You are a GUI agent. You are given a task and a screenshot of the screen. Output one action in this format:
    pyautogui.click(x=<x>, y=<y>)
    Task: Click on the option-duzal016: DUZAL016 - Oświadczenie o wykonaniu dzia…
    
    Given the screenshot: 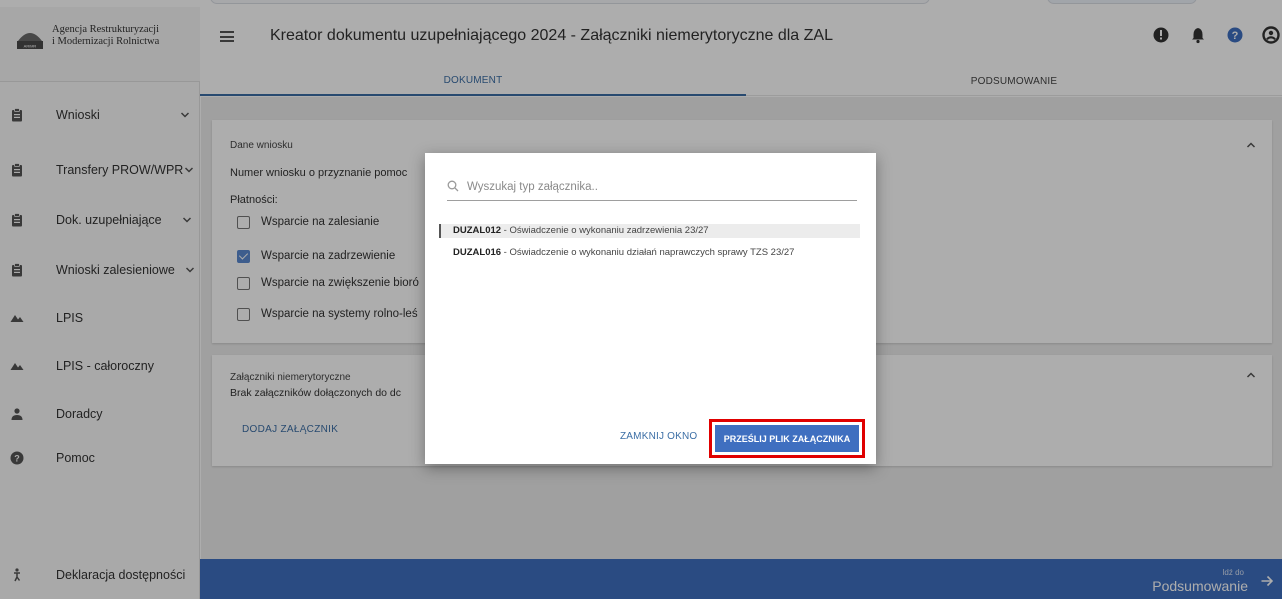 What is the action you would take?
    pyautogui.click(x=639, y=252)
    